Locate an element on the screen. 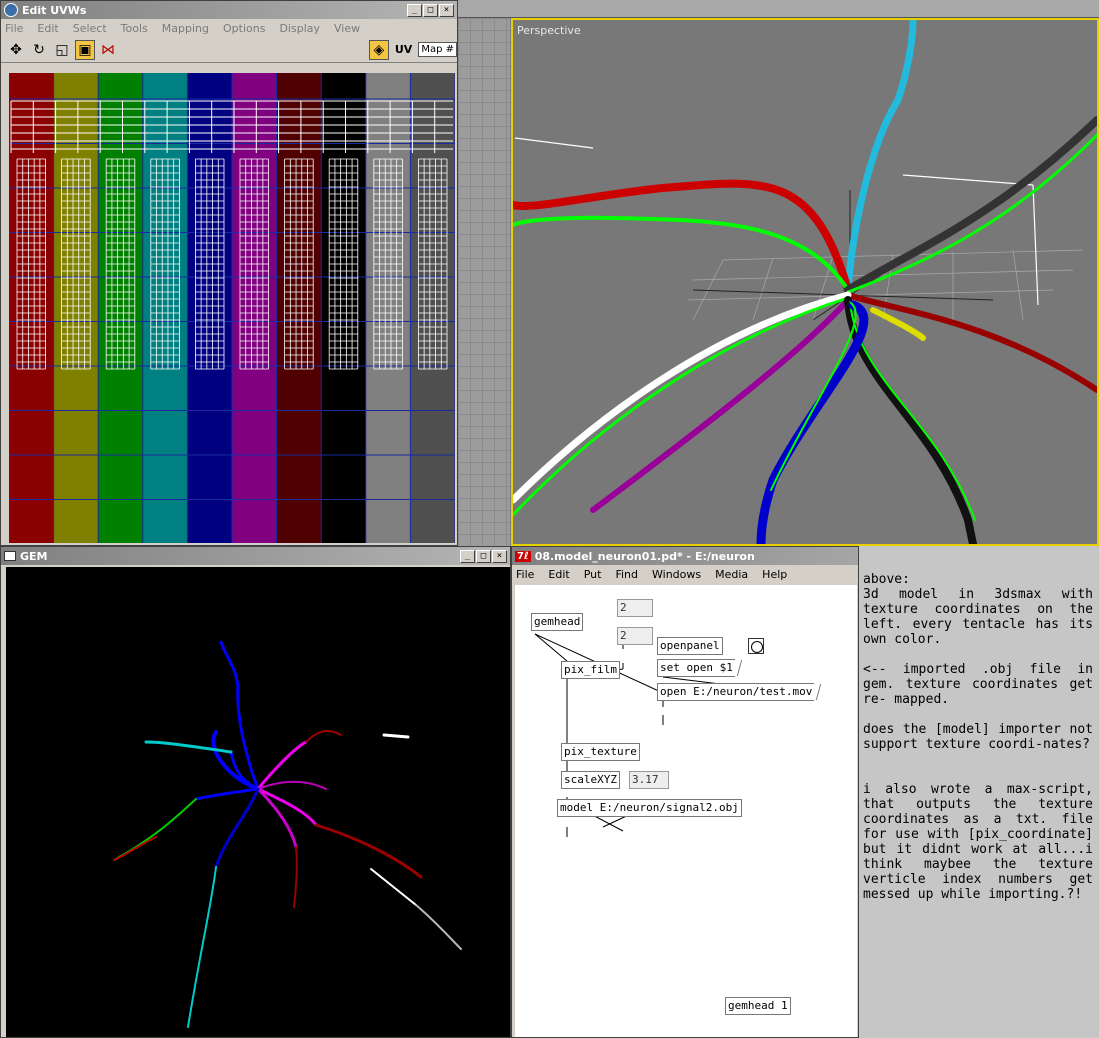 The width and height of the screenshot is (1099, 1038). edit-uvws-title: Edit UVWs is located at coordinates (54, 10).